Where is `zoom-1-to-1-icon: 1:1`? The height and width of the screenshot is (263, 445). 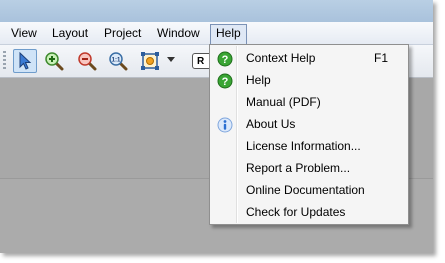 zoom-1-to-1-icon: 1:1 is located at coordinates (118, 61).